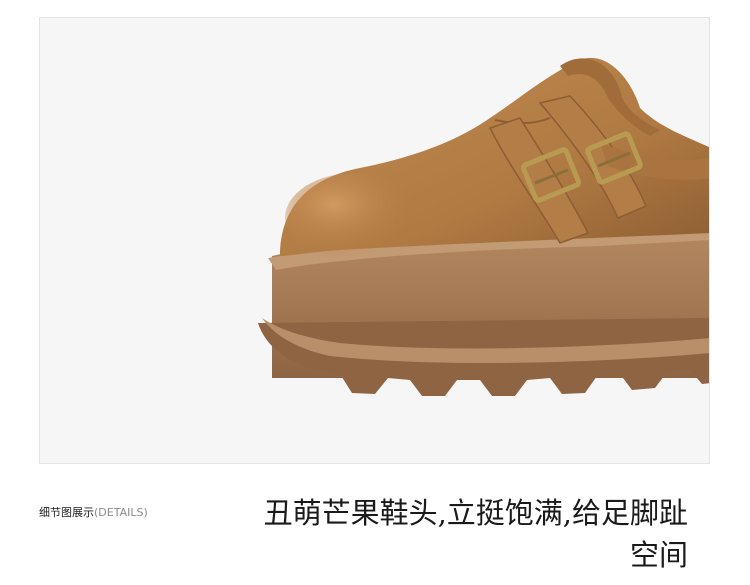 This screenshot has width=750, height=585. I want to click on details-section-label: 细节图展示(DETAILS), so click(93, 512).